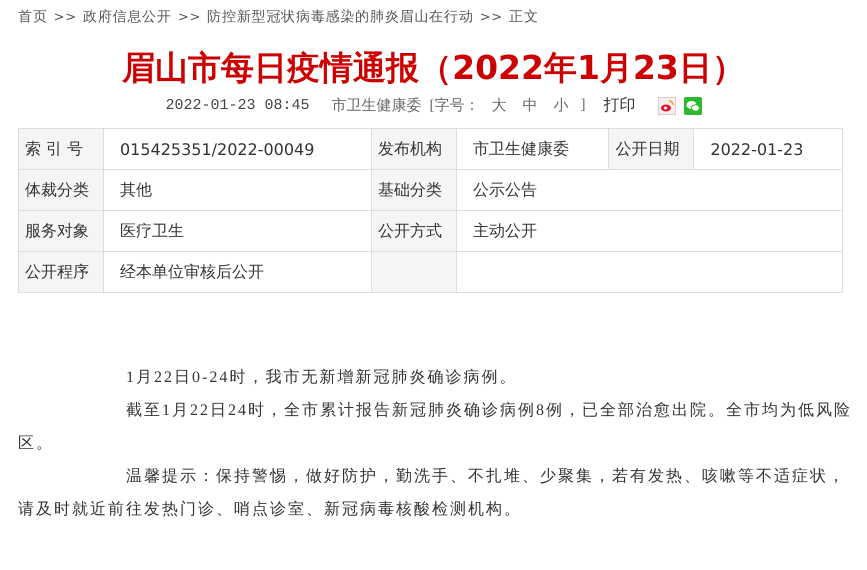 This screenshot has width=867, height=570. What do you see at coordinates (238, 272) in the screenshot?
I see `field-value: 经本单位审核后公开` at bounding box center [238, 272].